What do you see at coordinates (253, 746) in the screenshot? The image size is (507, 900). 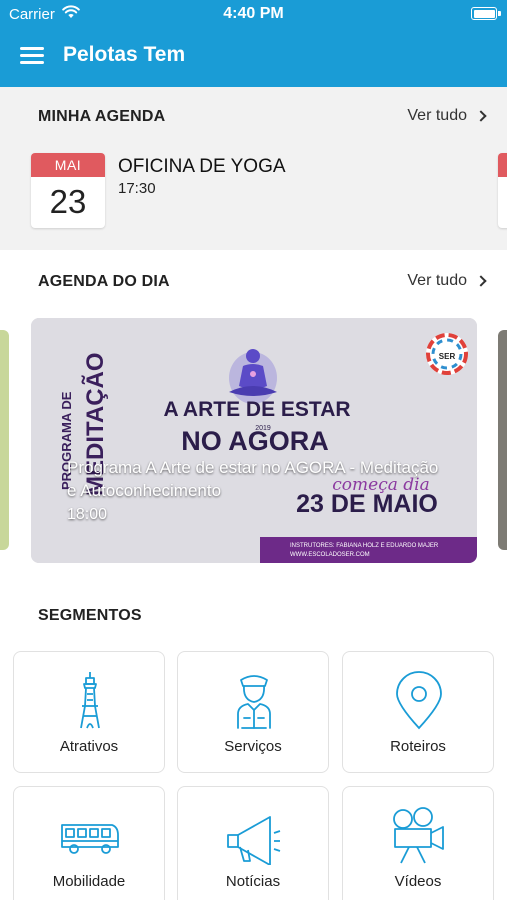 I see `segment-label: Serviços` at bounding box center [253, 746].